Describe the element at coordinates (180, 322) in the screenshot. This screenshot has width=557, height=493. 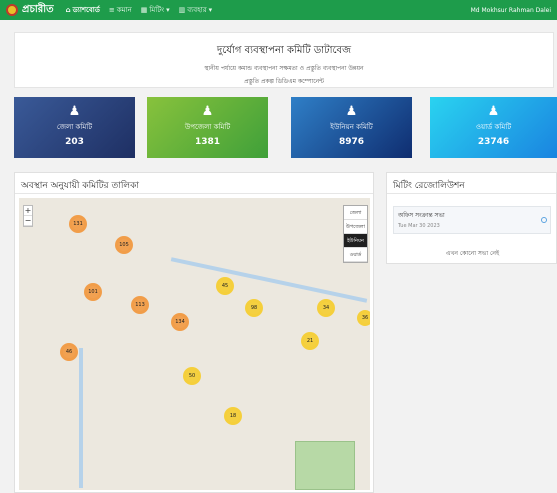
I see `map-marker: 134` at that location.